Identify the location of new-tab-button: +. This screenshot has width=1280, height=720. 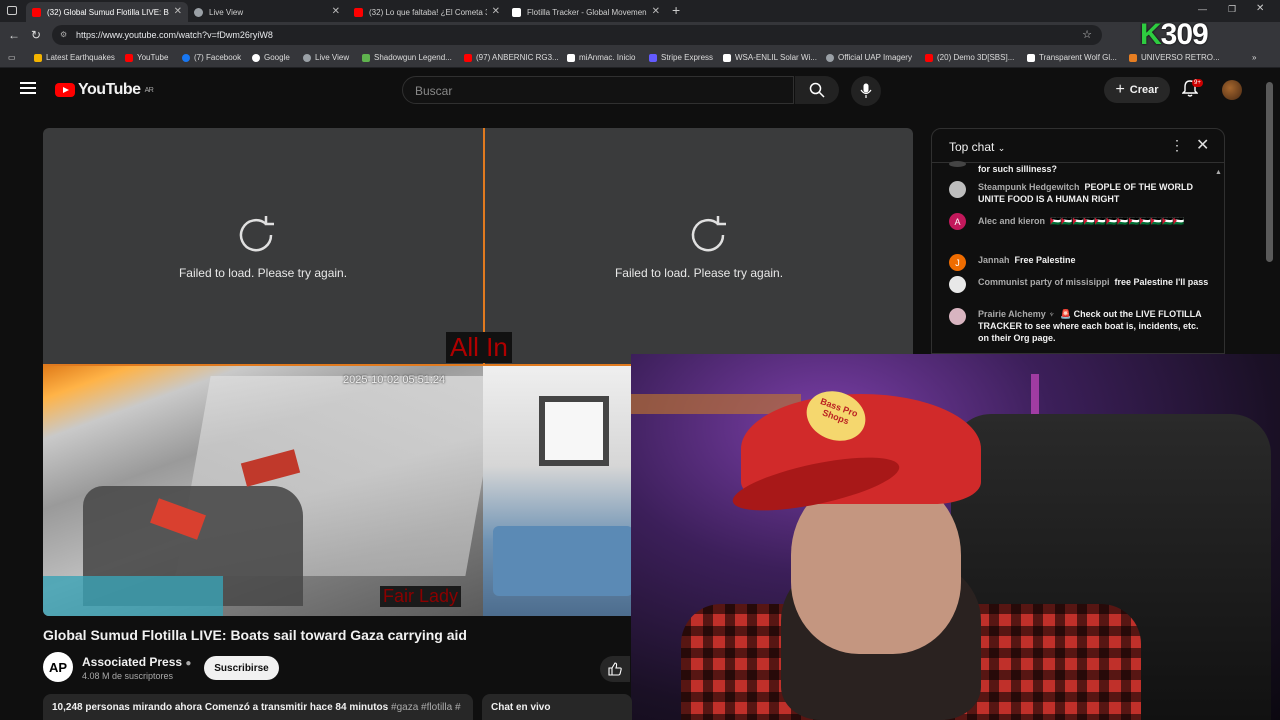
(676, 10).